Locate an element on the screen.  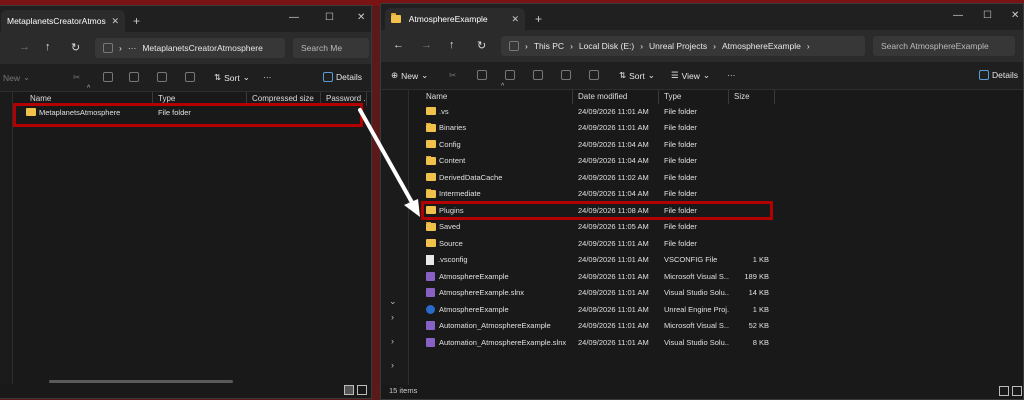
breadcrumb-unreal-projects: Unreal Projects is located at coordinates (678, 46).